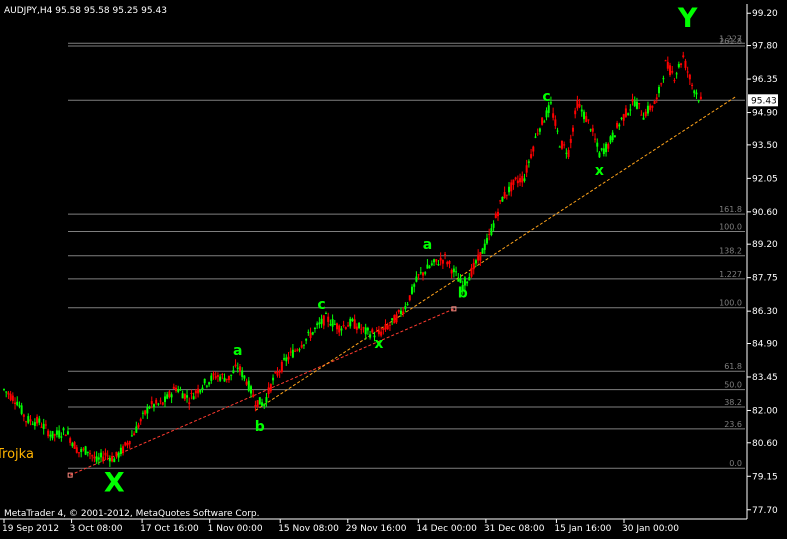 The width and height of the screenshot is (787, 539). I want to click on time-tick-label: 15 Jan 16:00, so click(582, 529).